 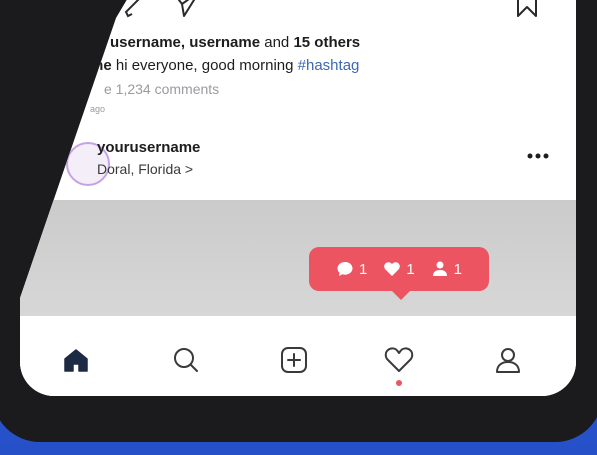 I want to click on tab-activity, so click(x=399, y=360).